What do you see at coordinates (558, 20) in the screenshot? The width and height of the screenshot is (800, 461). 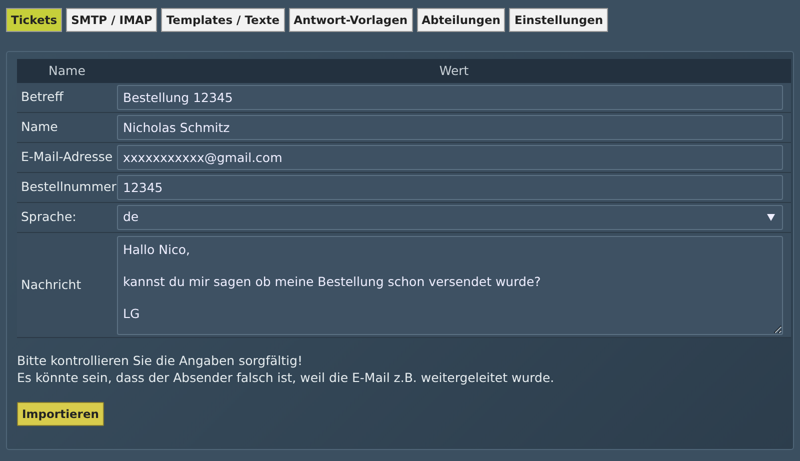 I see `tab: Einstellungen` at bounding box center [558, 20].